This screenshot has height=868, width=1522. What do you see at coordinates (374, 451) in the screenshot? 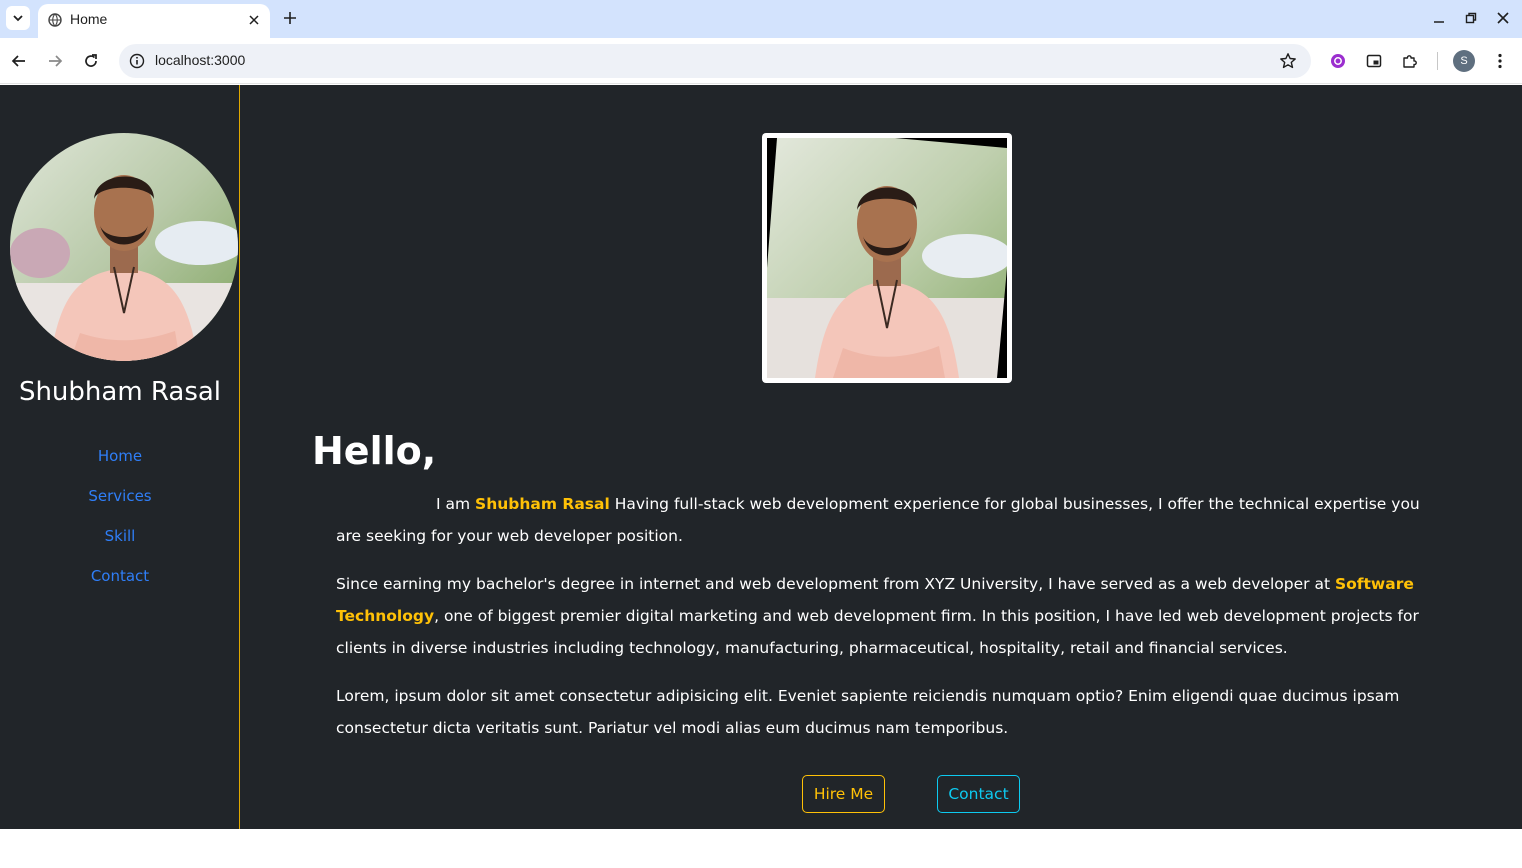
I see `greeting-heading: Hello,` at bounding box center [374, 451].